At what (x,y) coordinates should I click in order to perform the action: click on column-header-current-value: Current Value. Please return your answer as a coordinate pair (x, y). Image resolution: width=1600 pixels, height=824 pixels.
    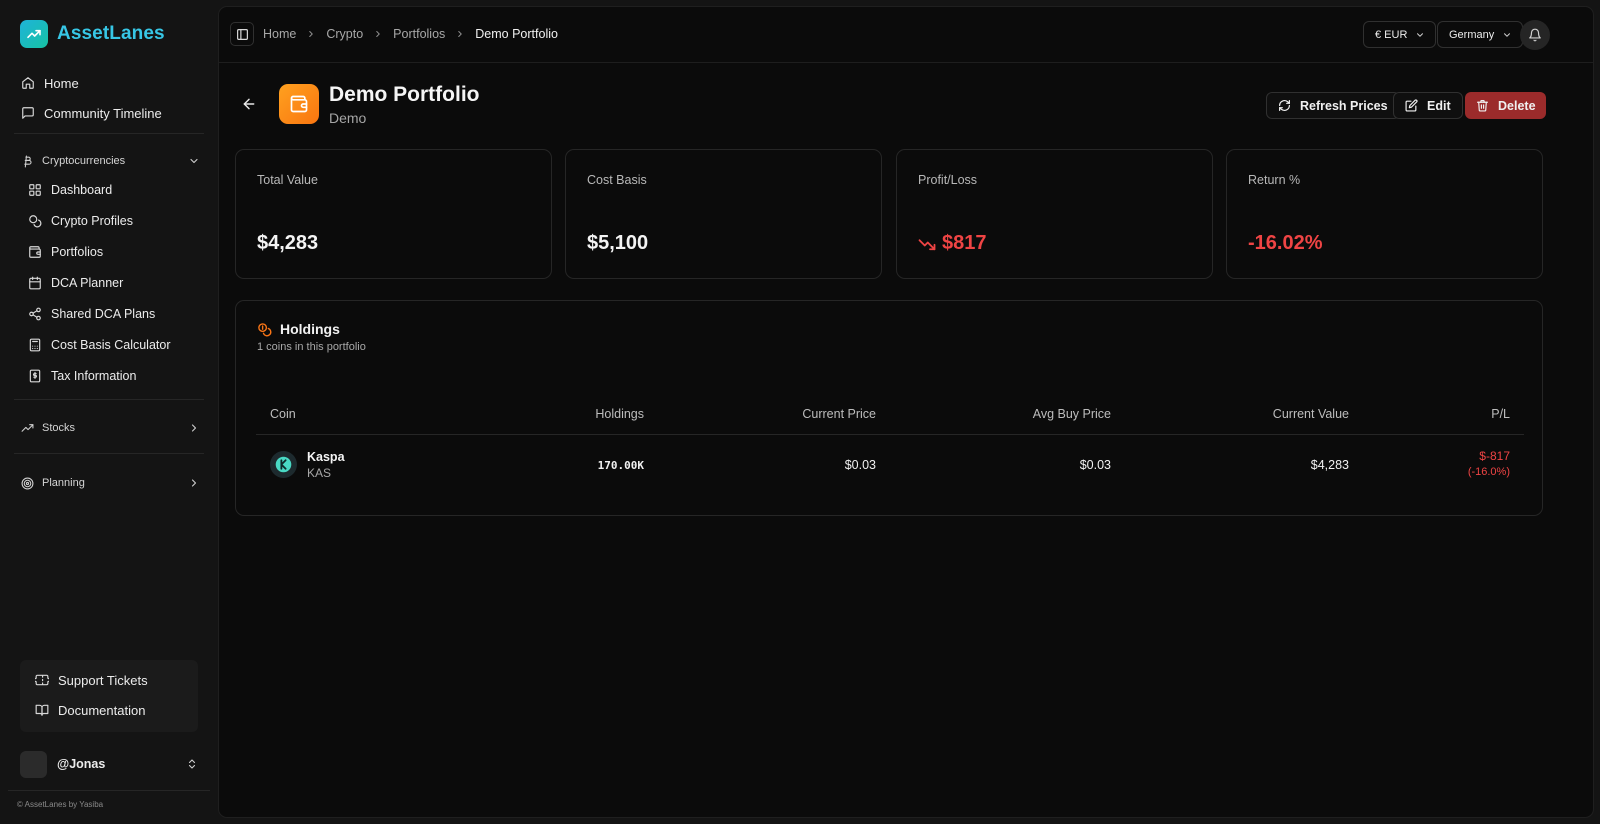
    Looking at the image, I should click on (1311, 414).